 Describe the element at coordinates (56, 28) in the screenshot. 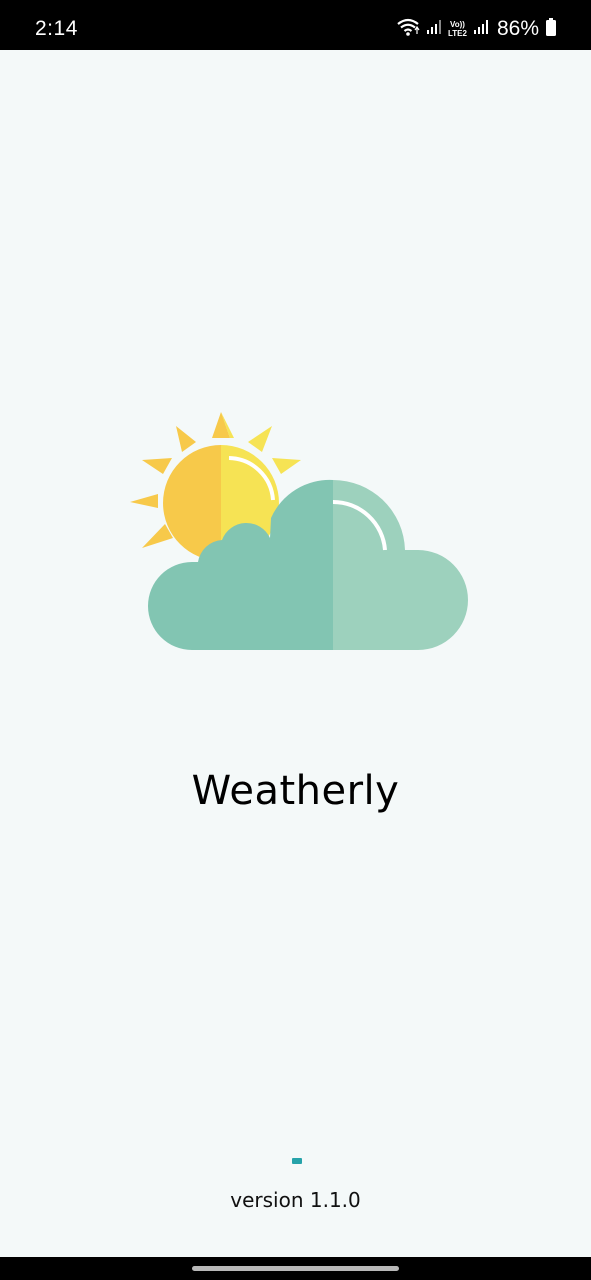

I see `status-time: 2:14` at that location.